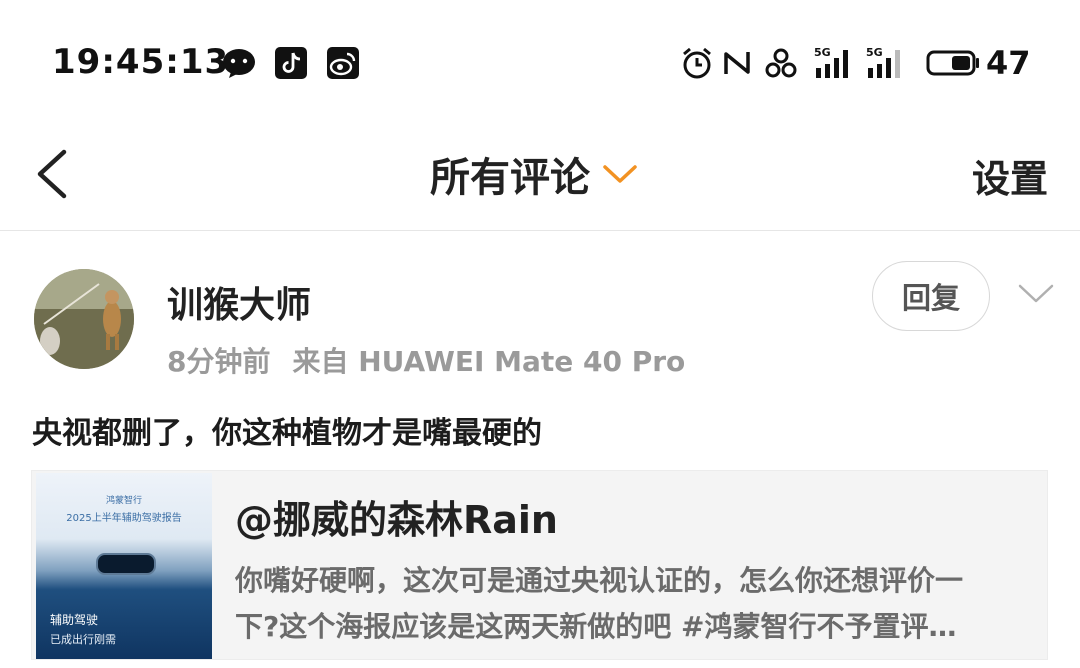 This screenshot has height=668, width=1080. I want to click on quoted-post-image: 鸿蒙智行 2025上半年辅助驾驶报告 辅助驾驶 已成出行刚需, so click(124, 566).